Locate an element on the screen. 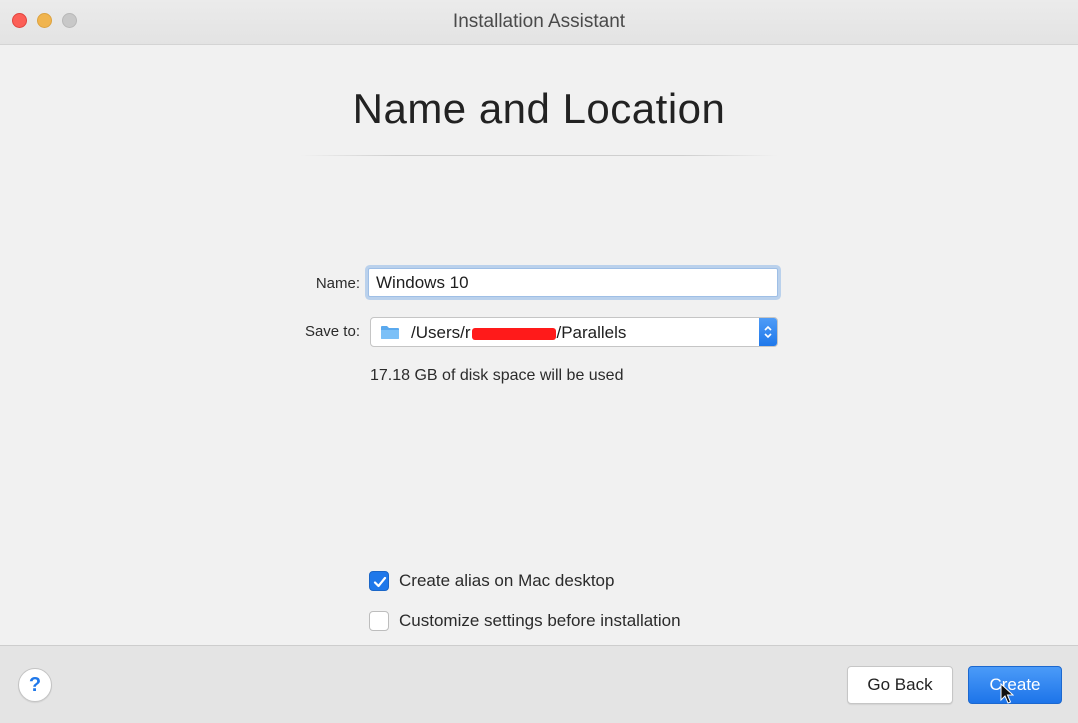 Image resolution: width=1078 pixels, height=723 pixels. create-alias-checkbox is located at coordinates (379, 581).